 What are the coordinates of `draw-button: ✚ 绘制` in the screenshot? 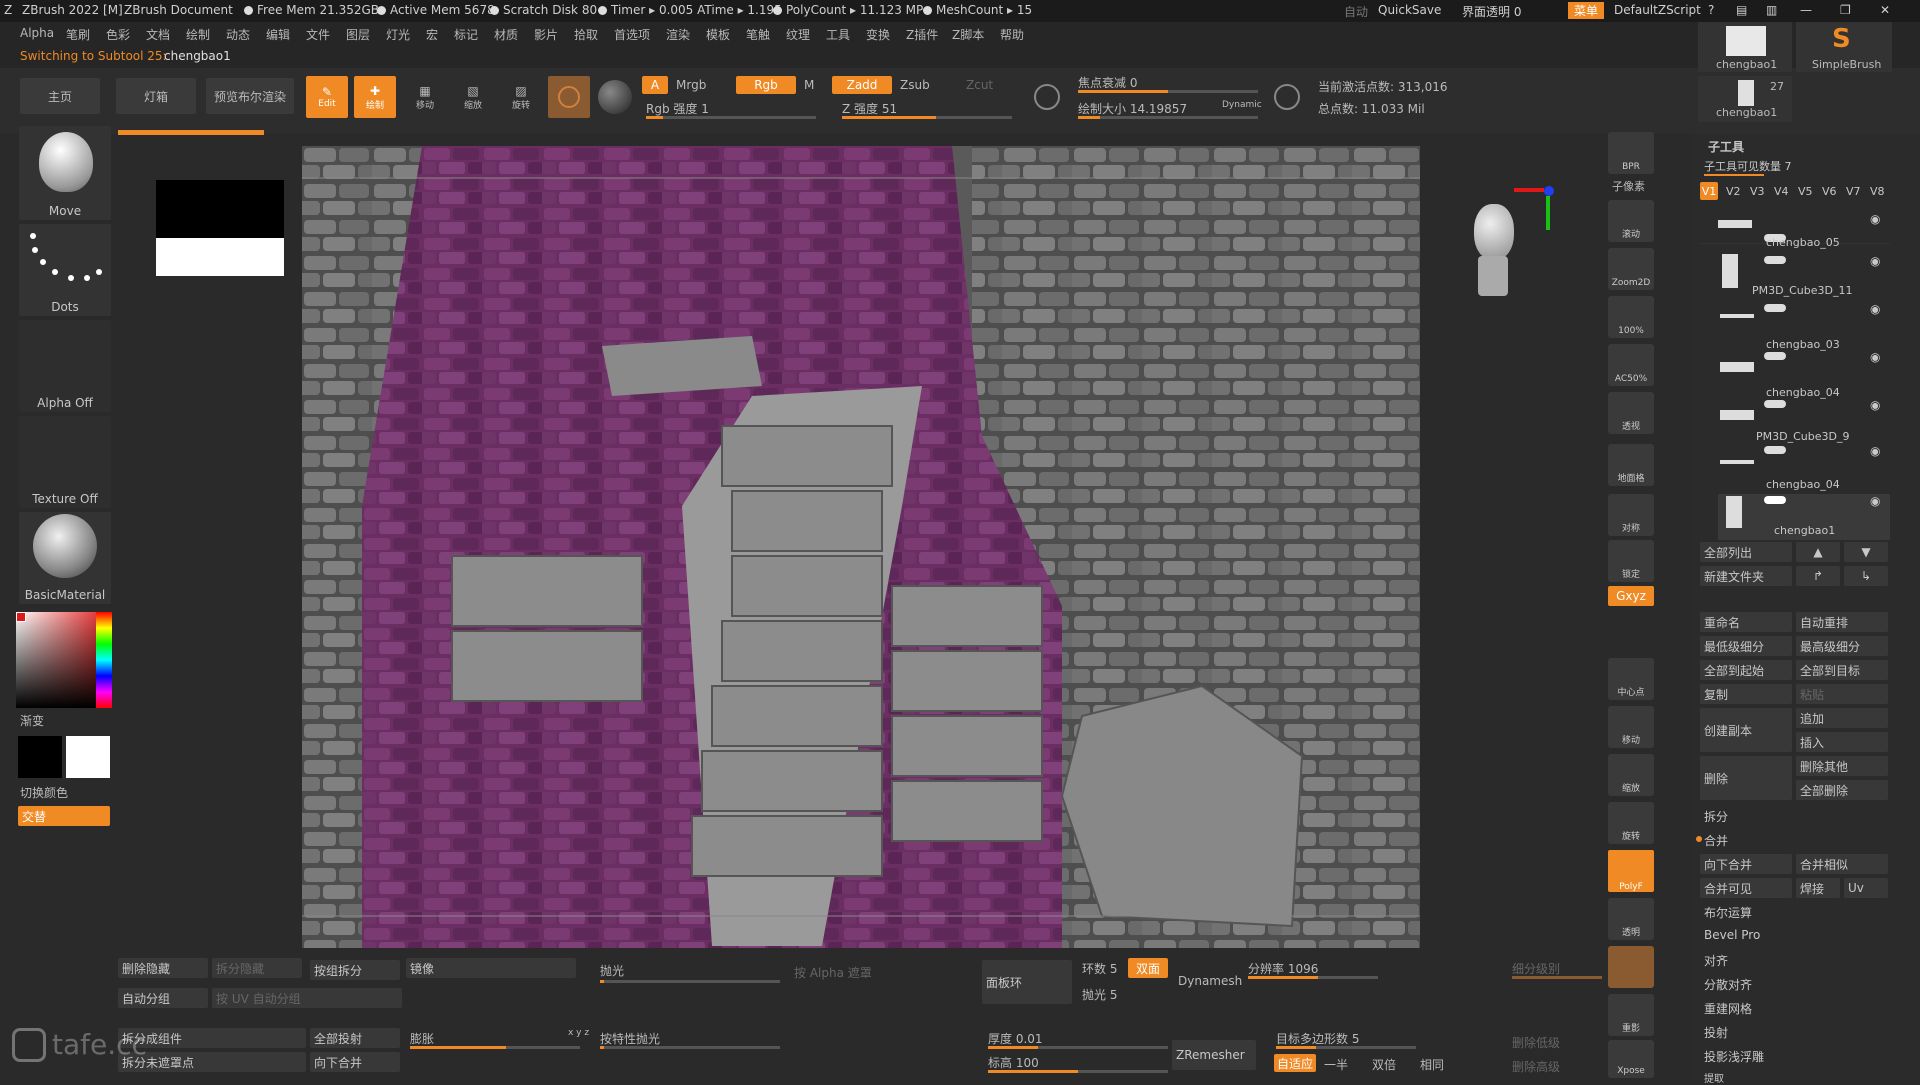 It's located at (375, 97).